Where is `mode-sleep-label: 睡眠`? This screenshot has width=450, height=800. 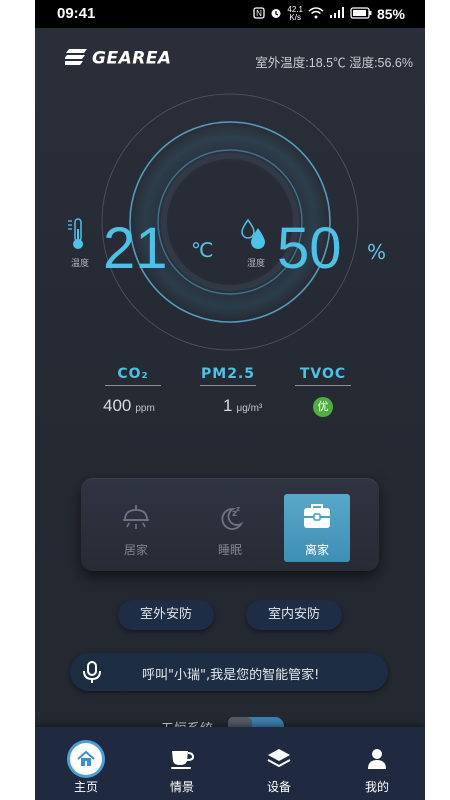 mode-sleep-label: 睡眠 is located at coordinates (229, 550).